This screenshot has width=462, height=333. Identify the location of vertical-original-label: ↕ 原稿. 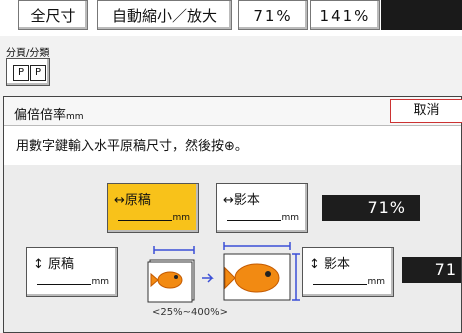
(54, 264).